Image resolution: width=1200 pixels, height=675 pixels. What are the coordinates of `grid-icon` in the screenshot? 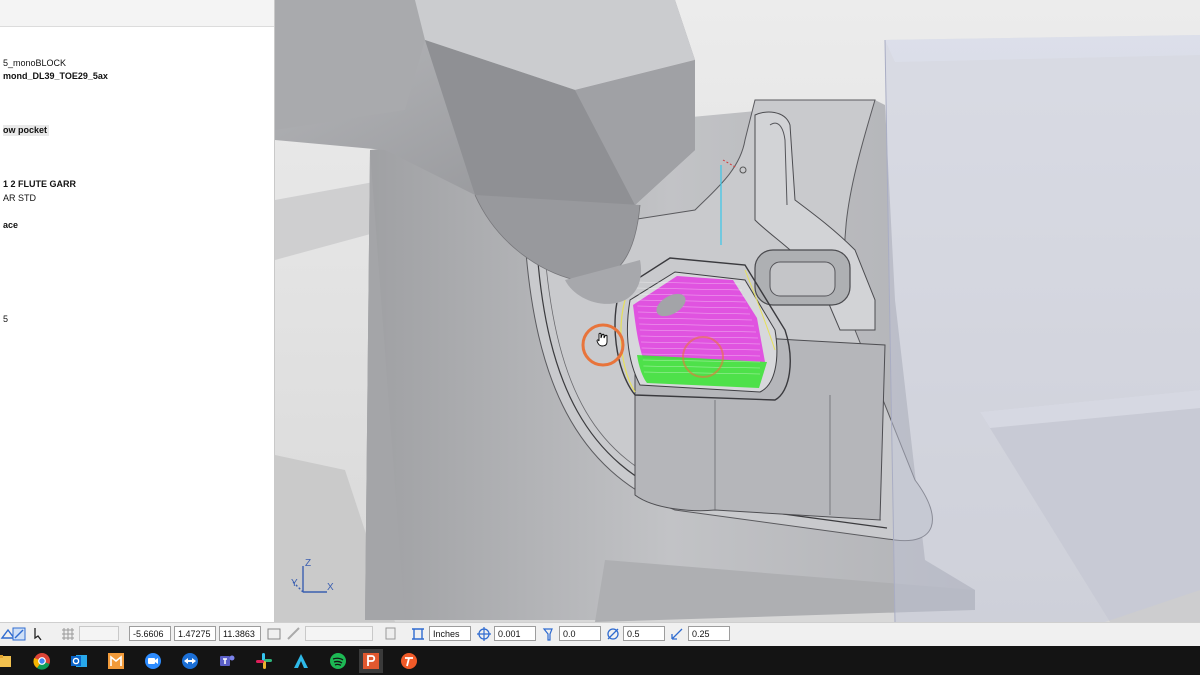 It's located at (68, 634).